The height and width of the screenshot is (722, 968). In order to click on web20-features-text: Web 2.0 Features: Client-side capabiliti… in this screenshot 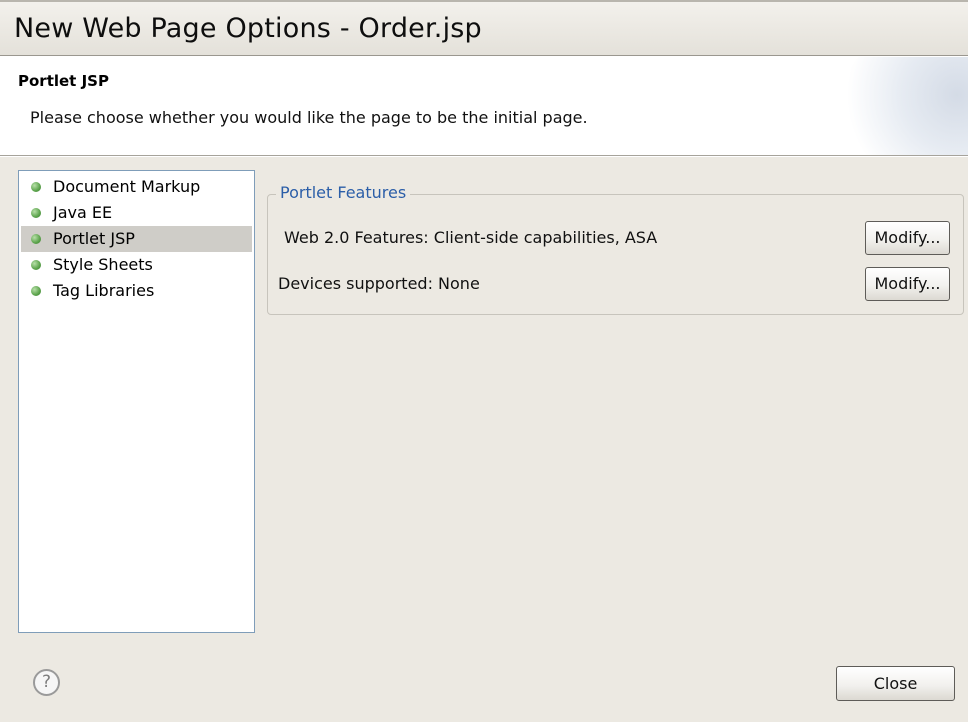, I will do `click(471, 237)`.